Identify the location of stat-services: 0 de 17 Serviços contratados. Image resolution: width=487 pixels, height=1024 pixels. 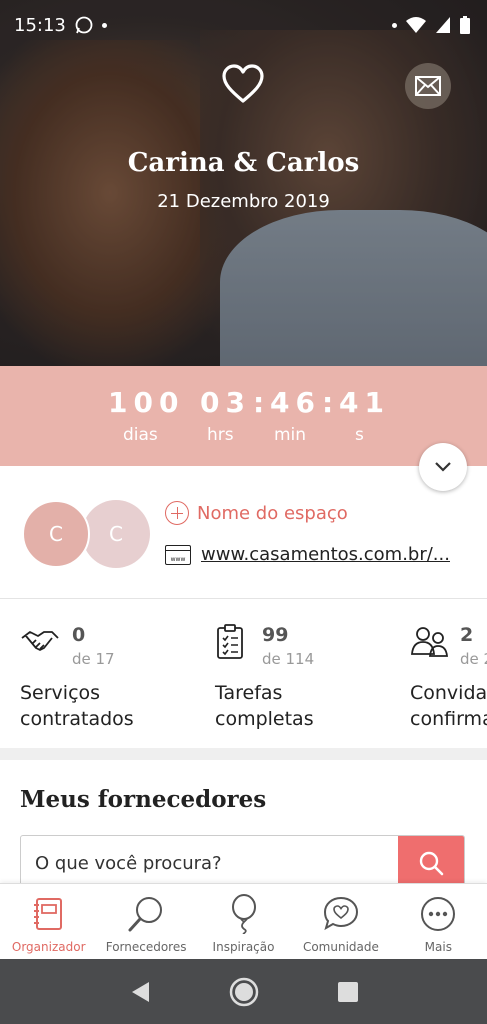
(120, 674).